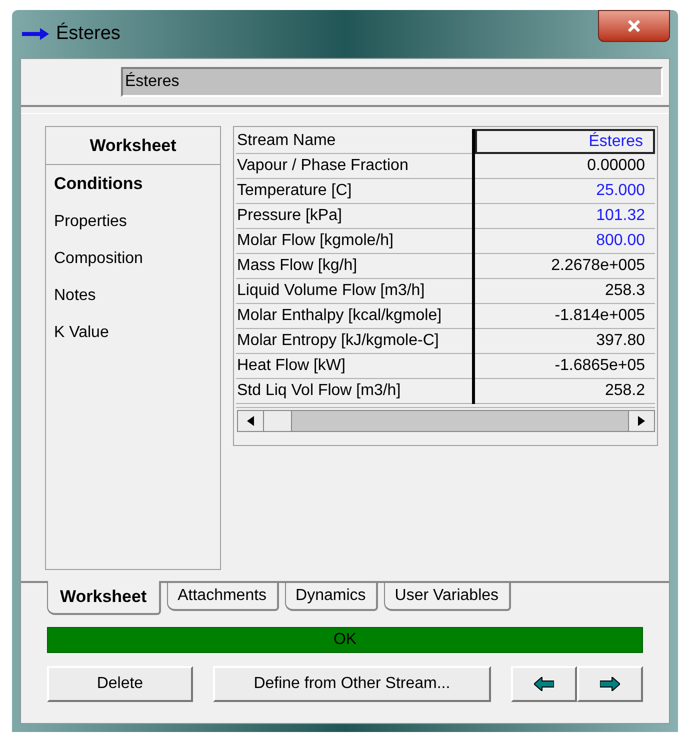 This screenshot has height=738, width=682. I want to click on window-title: Ésteres, so click(88, 34).